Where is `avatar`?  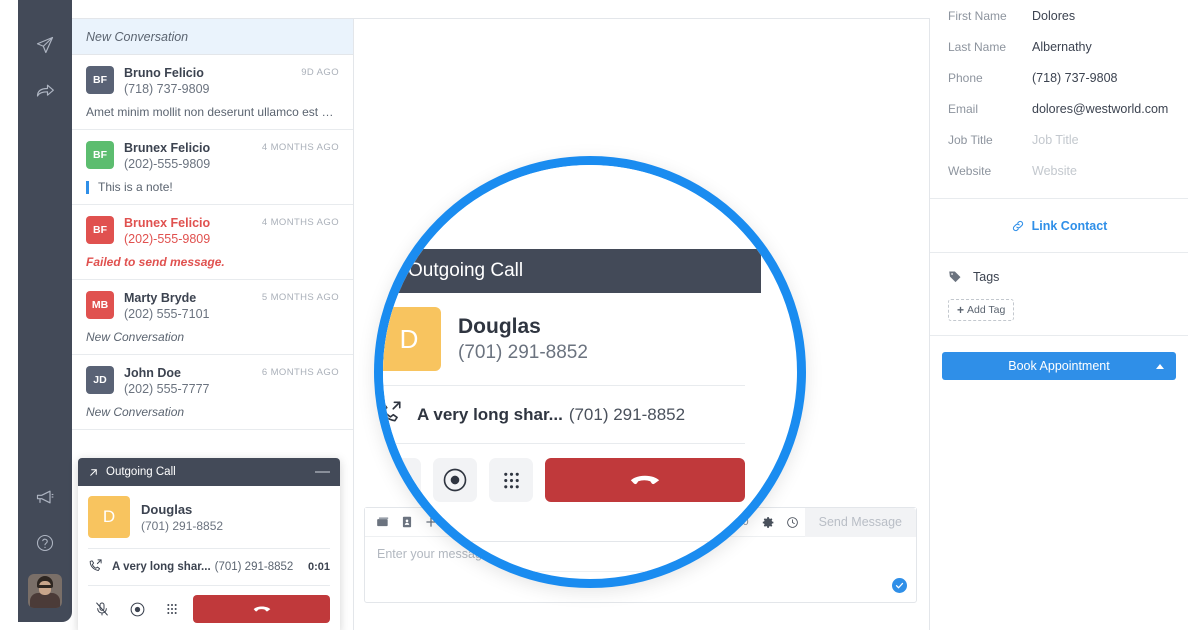
avatar is located at coordinates (45, 591).